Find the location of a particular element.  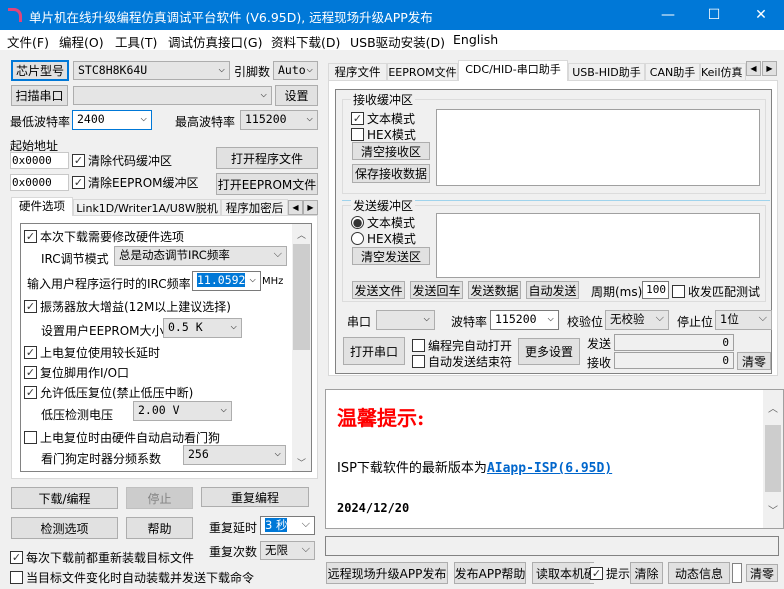

chip-model-button: 芯片型号 is located at coordinates (40, 70).